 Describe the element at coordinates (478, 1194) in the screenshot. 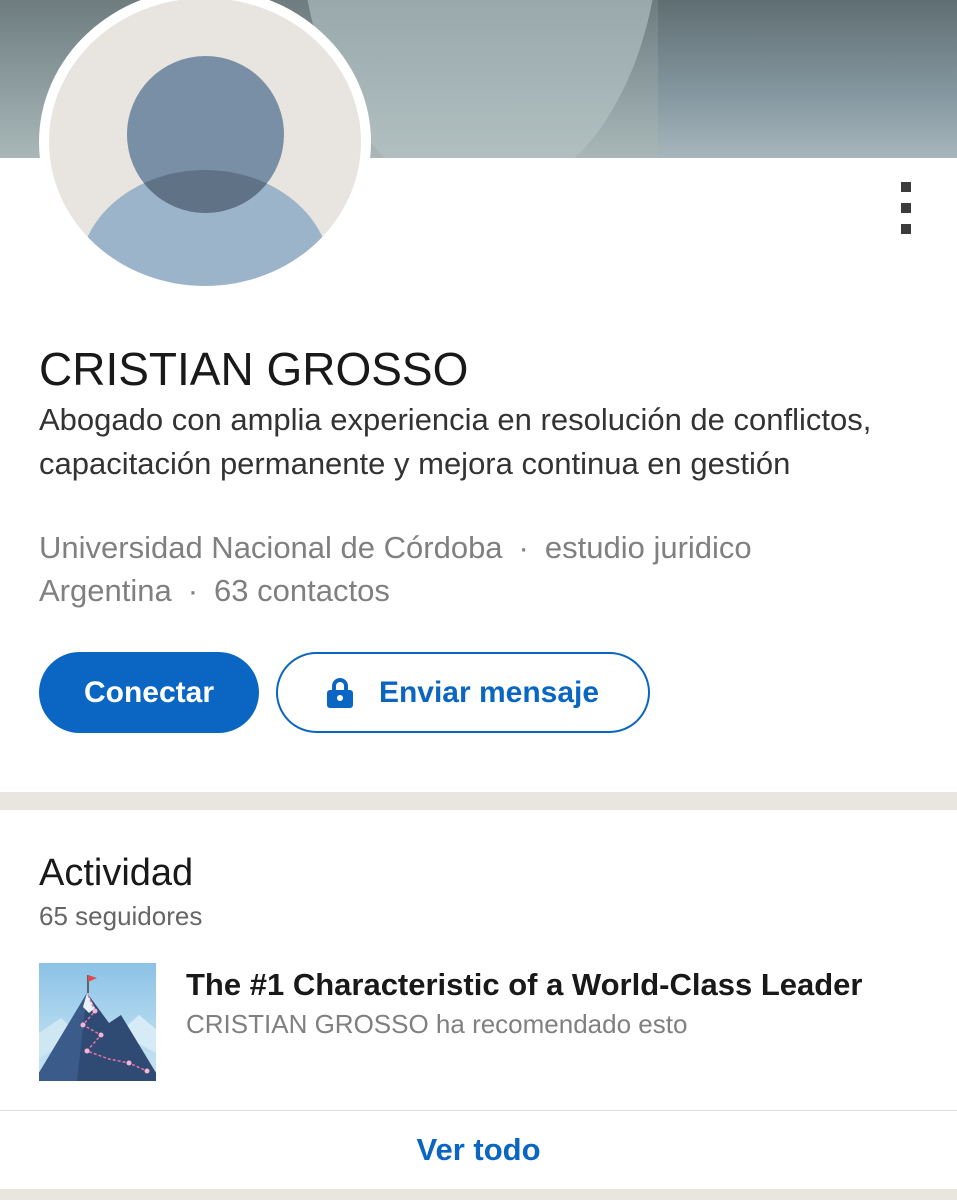

I see `section-divider-bottom` at that location.